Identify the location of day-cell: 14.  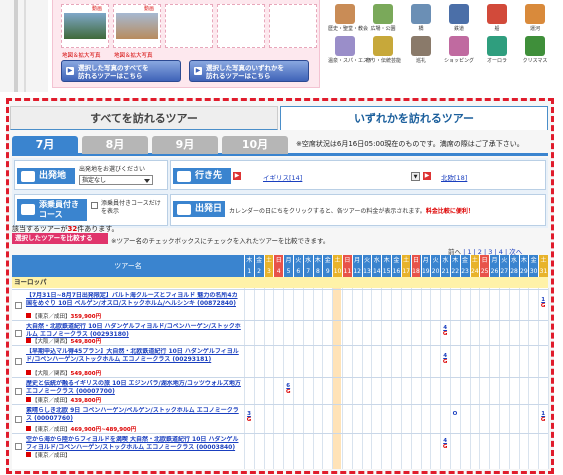
(376, 271).